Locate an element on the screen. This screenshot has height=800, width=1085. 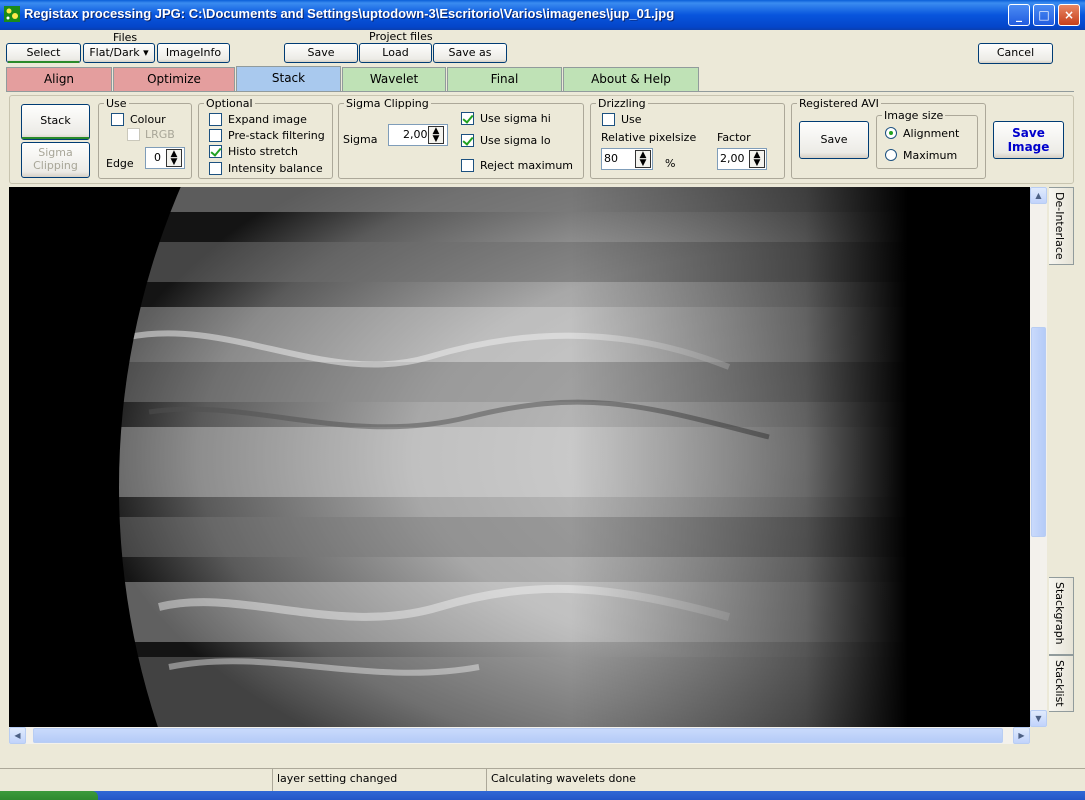
tab-strip-line is located at coordinates (540, 91).